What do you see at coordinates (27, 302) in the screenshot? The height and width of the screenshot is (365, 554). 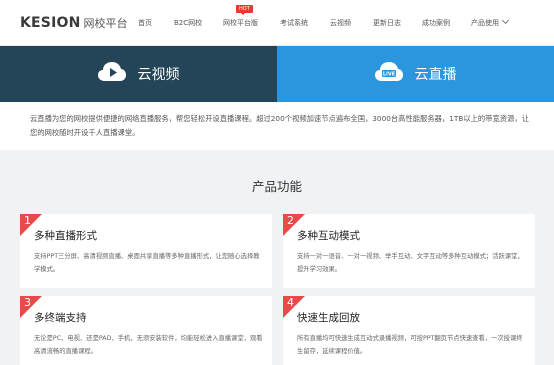 I see `feature-number: 3` at bounding box center [27, 302].